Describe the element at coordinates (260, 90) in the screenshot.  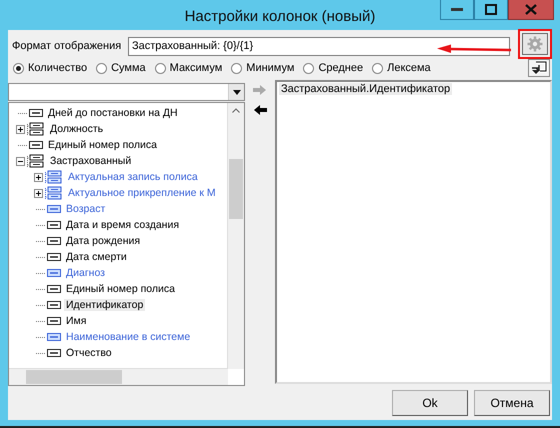
I see `right-arrow-icon` at that location.